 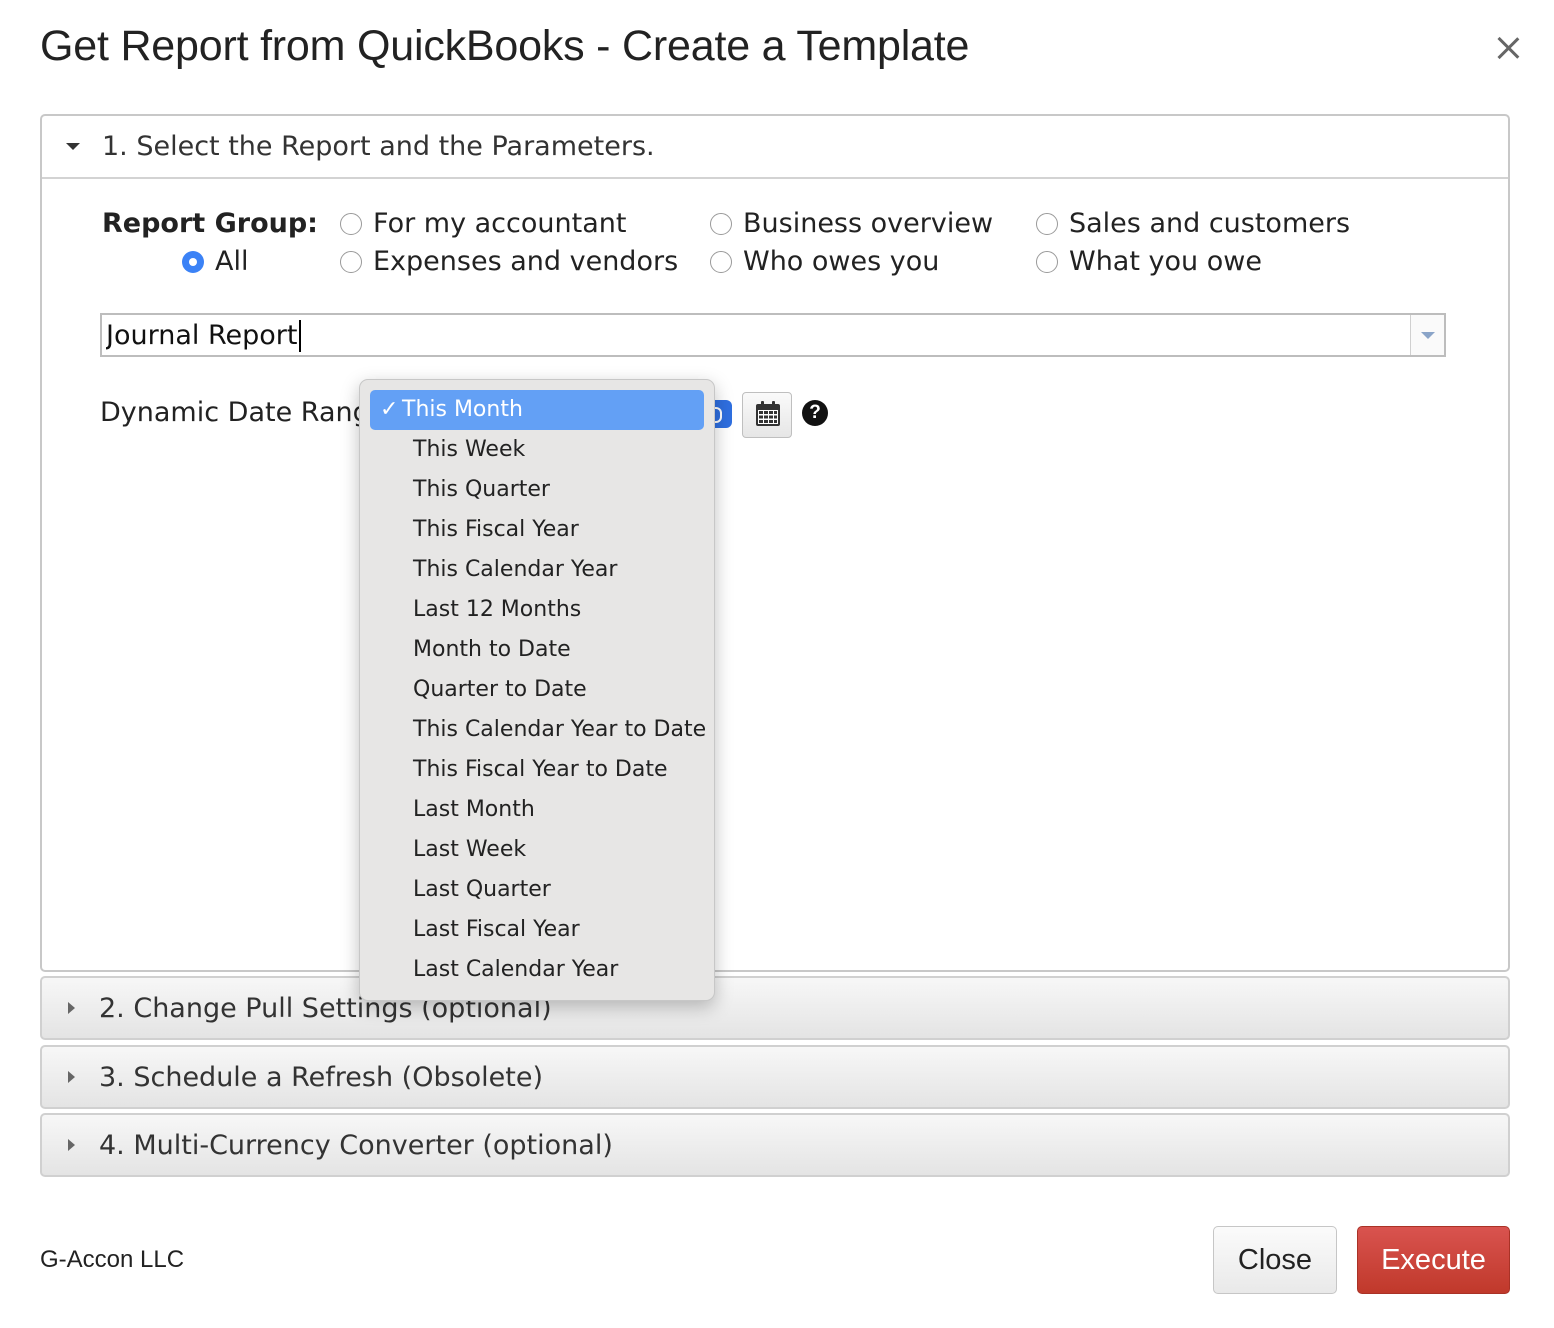 I want to click on section-header-2: 2. Change Pull Settings (optional), so click(x=775, y=1008).